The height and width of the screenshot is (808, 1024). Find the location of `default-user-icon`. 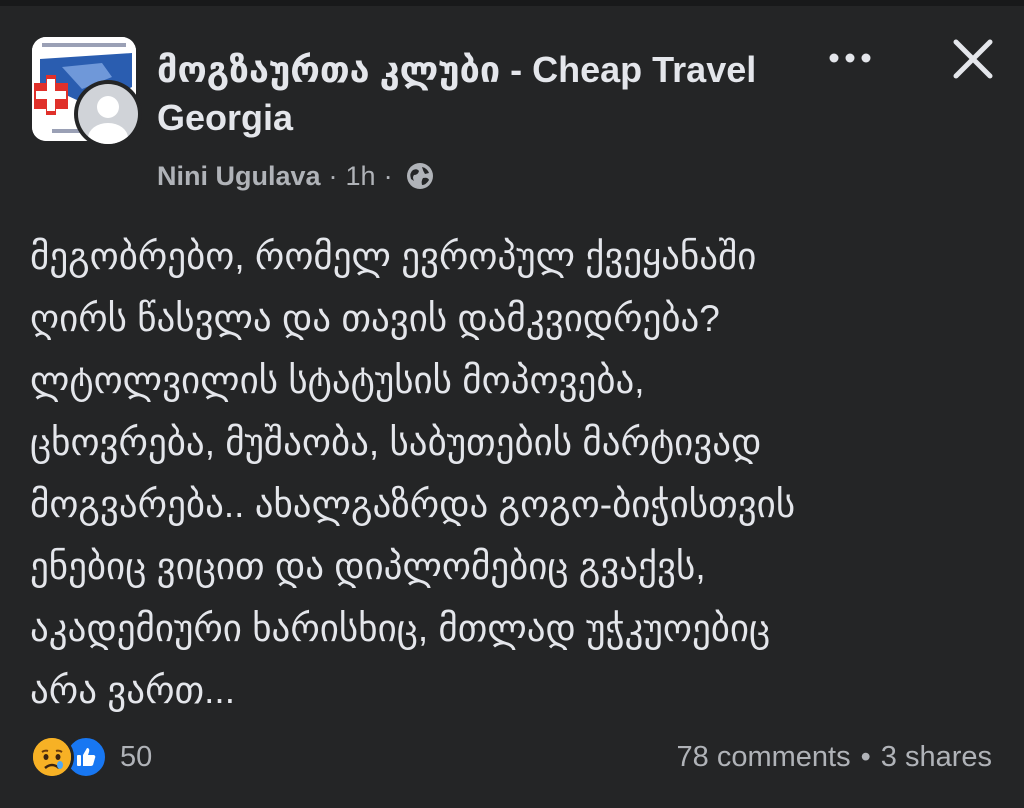

default-user-icon is located at coordinates (108, 120).